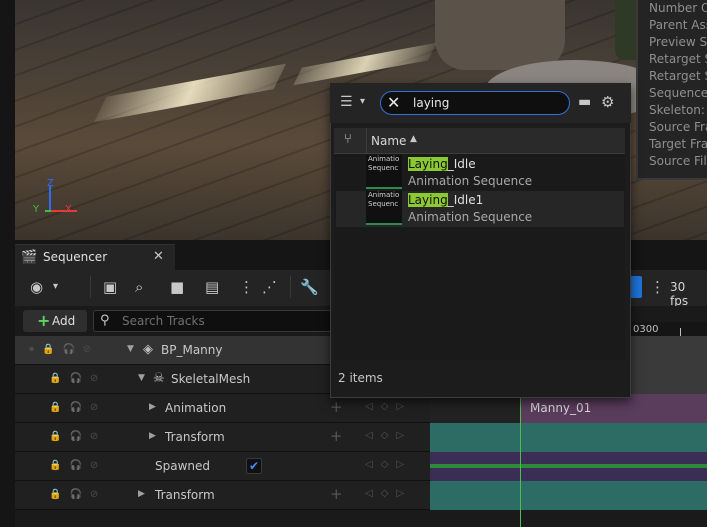 This screenshot has width=707, height=527. Describe the element at coordinates (159, 378) in the screenshot. I see `skeleton-icon: ☠` at that location.